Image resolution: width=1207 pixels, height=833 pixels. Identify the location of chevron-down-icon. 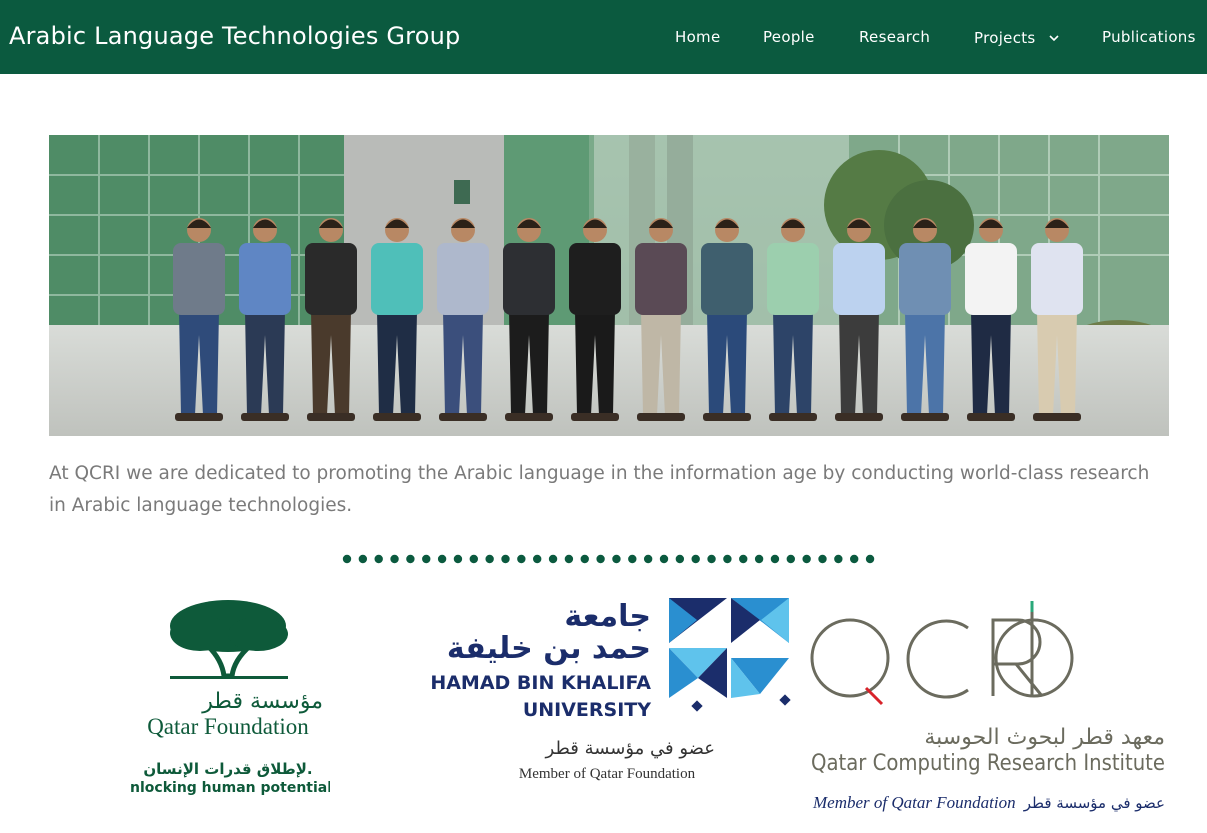
(1054, 37).